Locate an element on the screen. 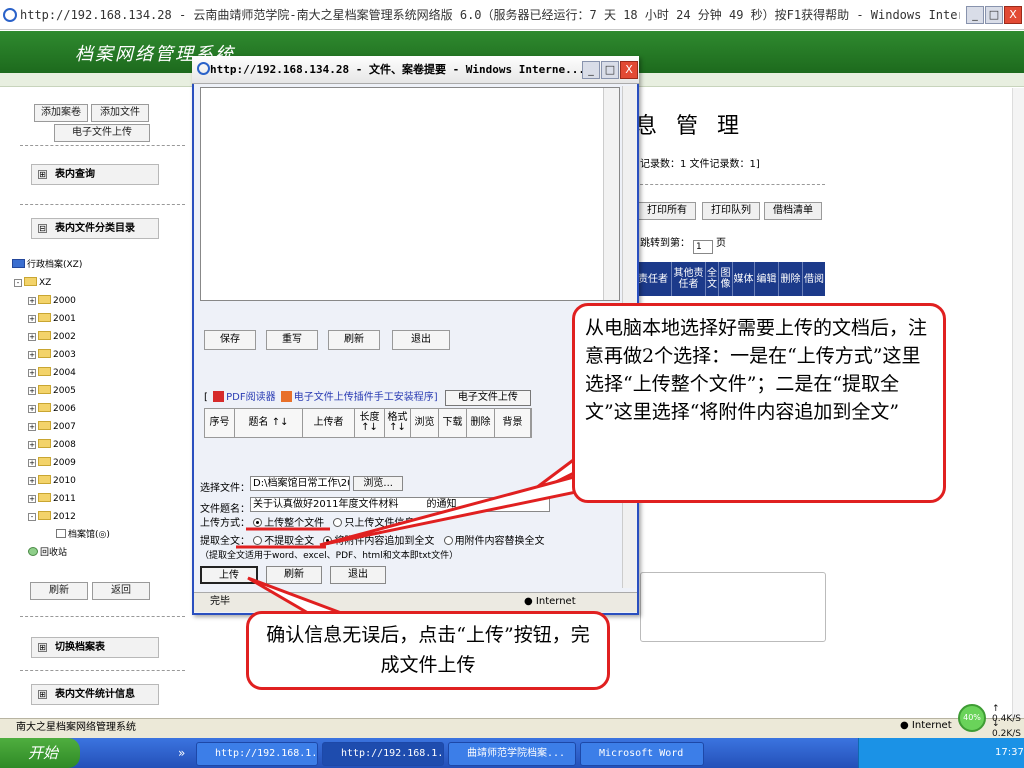 The width and height of the screenshot is (1024, 768). status-zone: ● Internet is located at coordinates (926, 725).